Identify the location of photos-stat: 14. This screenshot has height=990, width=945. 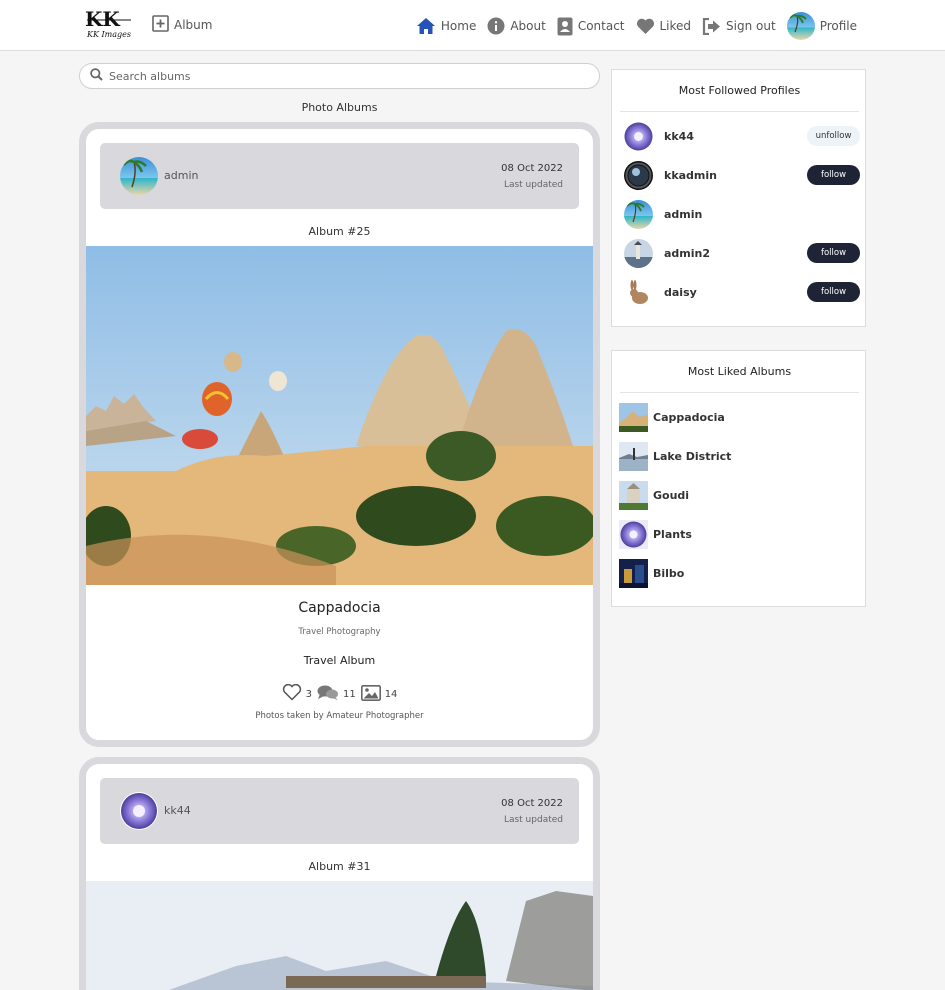
(379, 694).